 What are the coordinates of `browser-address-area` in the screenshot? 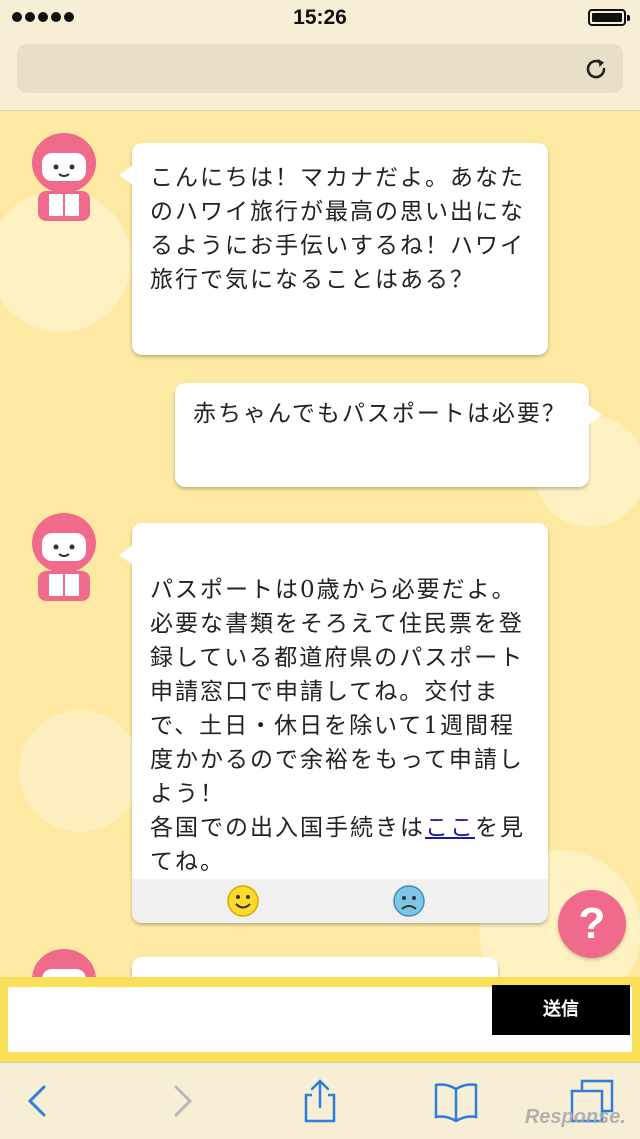 It's located at (320, 73).